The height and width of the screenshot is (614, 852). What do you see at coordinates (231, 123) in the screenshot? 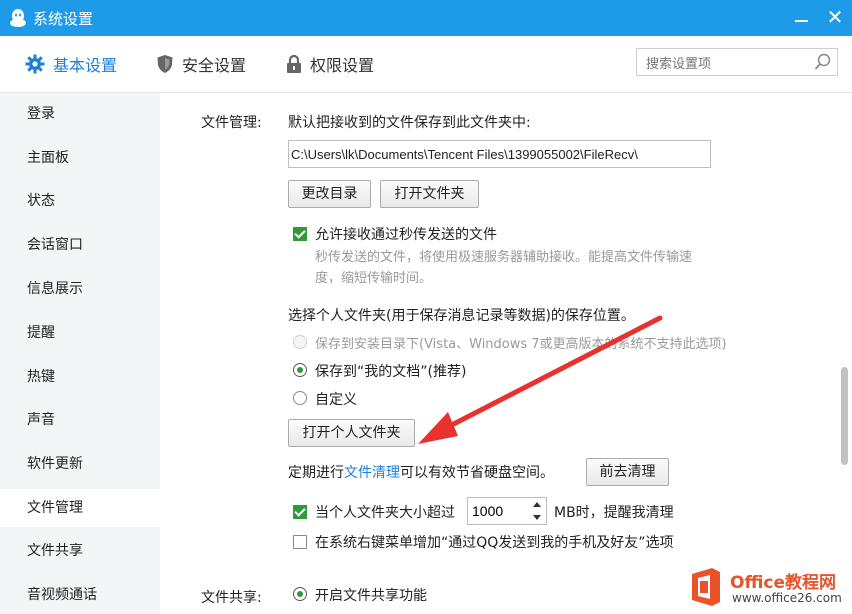
I see `file-management-section-label: 文件管理:` at bounding box center [231, 123].